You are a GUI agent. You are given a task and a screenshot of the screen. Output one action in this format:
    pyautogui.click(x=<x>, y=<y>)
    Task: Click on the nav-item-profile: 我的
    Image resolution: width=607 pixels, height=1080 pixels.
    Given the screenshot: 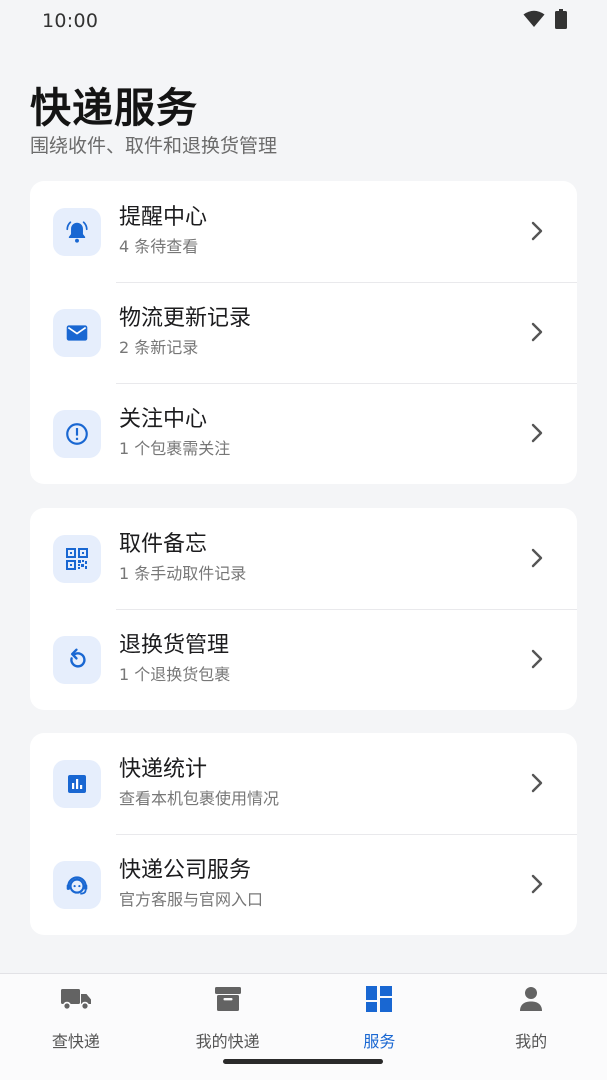 What is the action you would take?
    pyautogui.click(x=531, y=1027)
    